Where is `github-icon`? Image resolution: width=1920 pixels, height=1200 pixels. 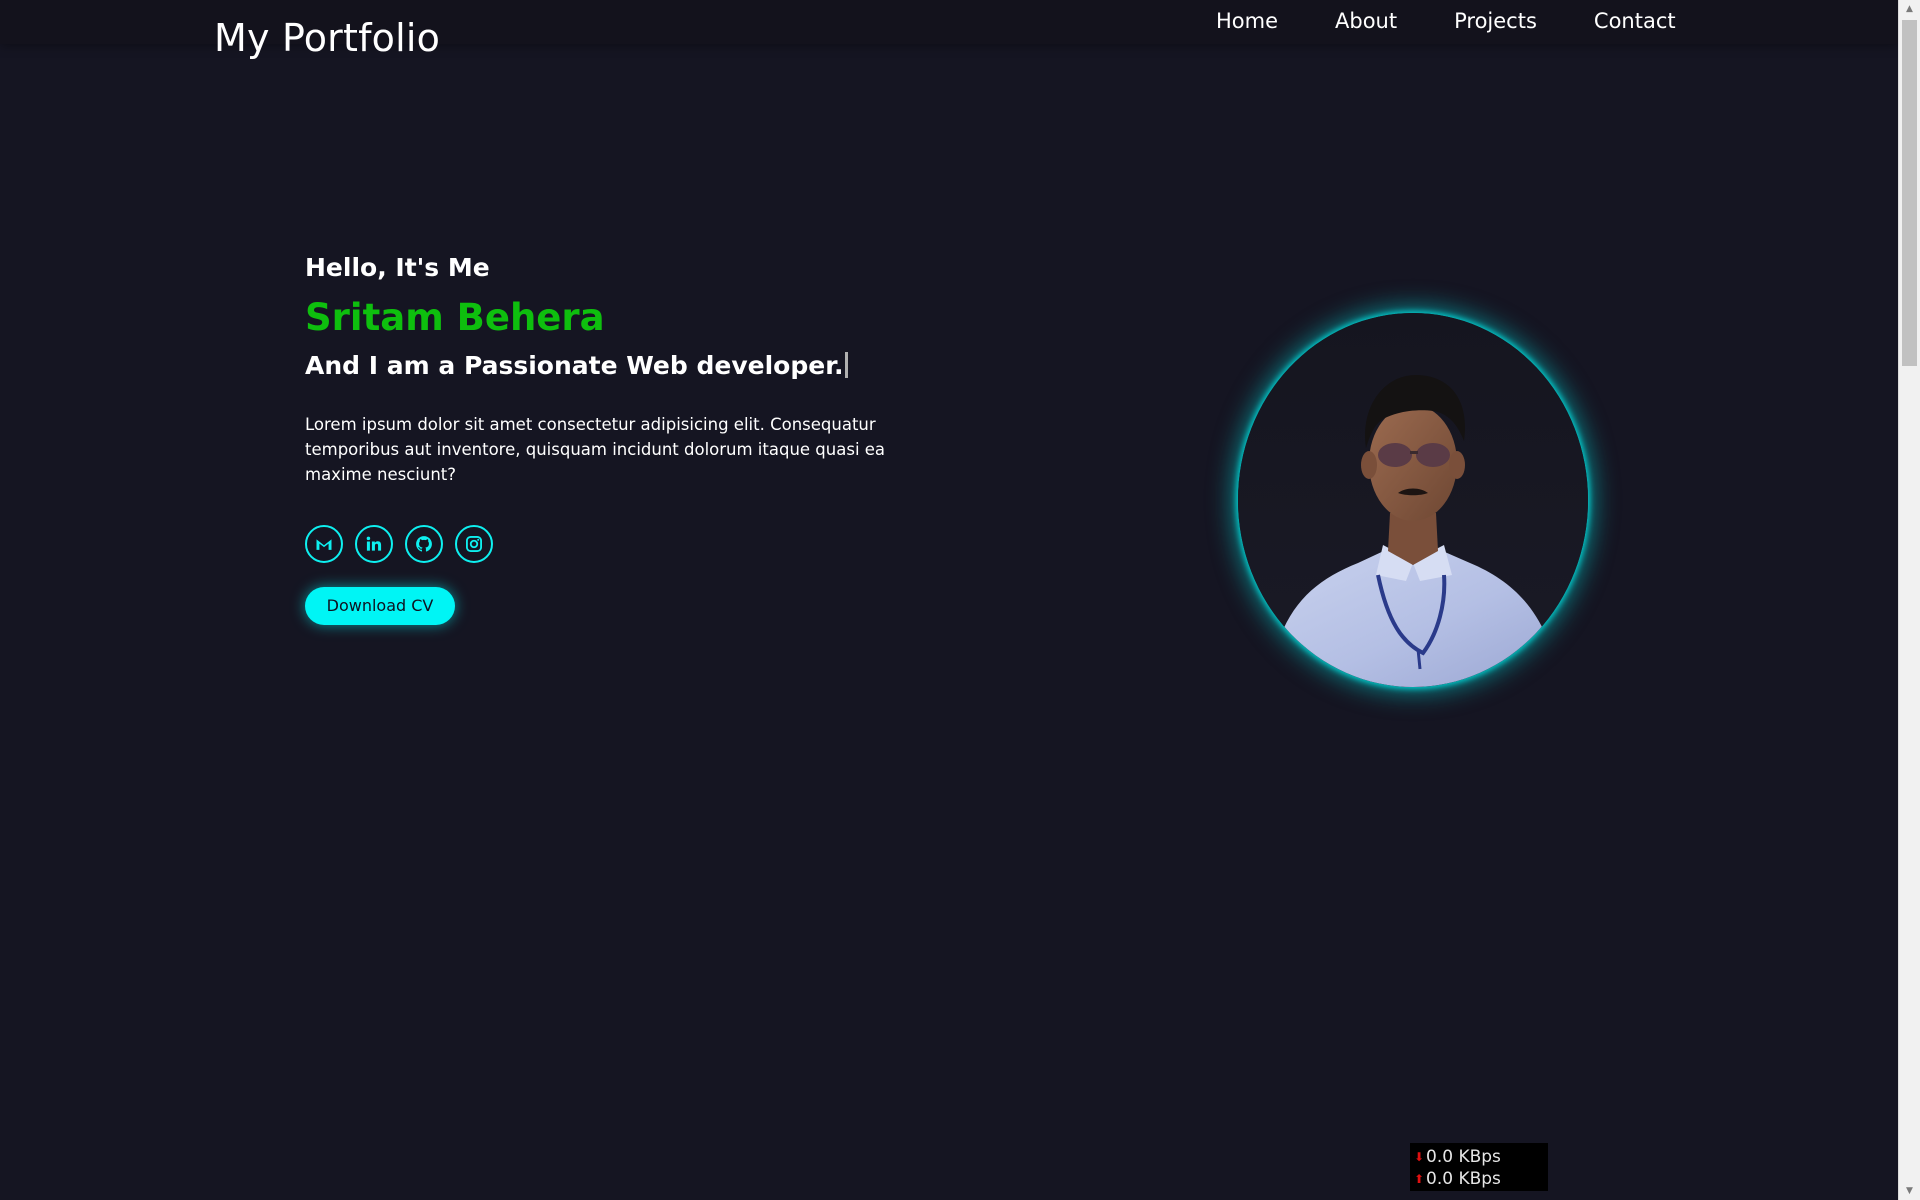
github-icon is located at coordinates (424, 544).